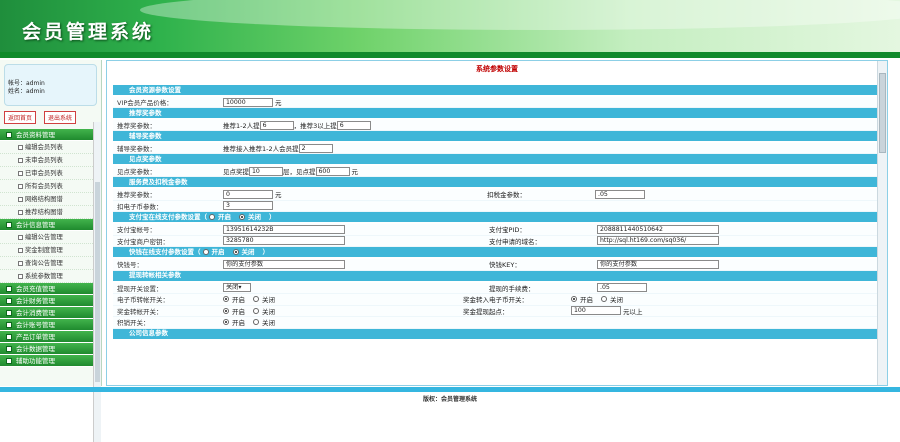 Image resolution: width=900 pixels, height=442 pixels. I want to click on field-label: VIP会员产品价格：, so click(145, 103).